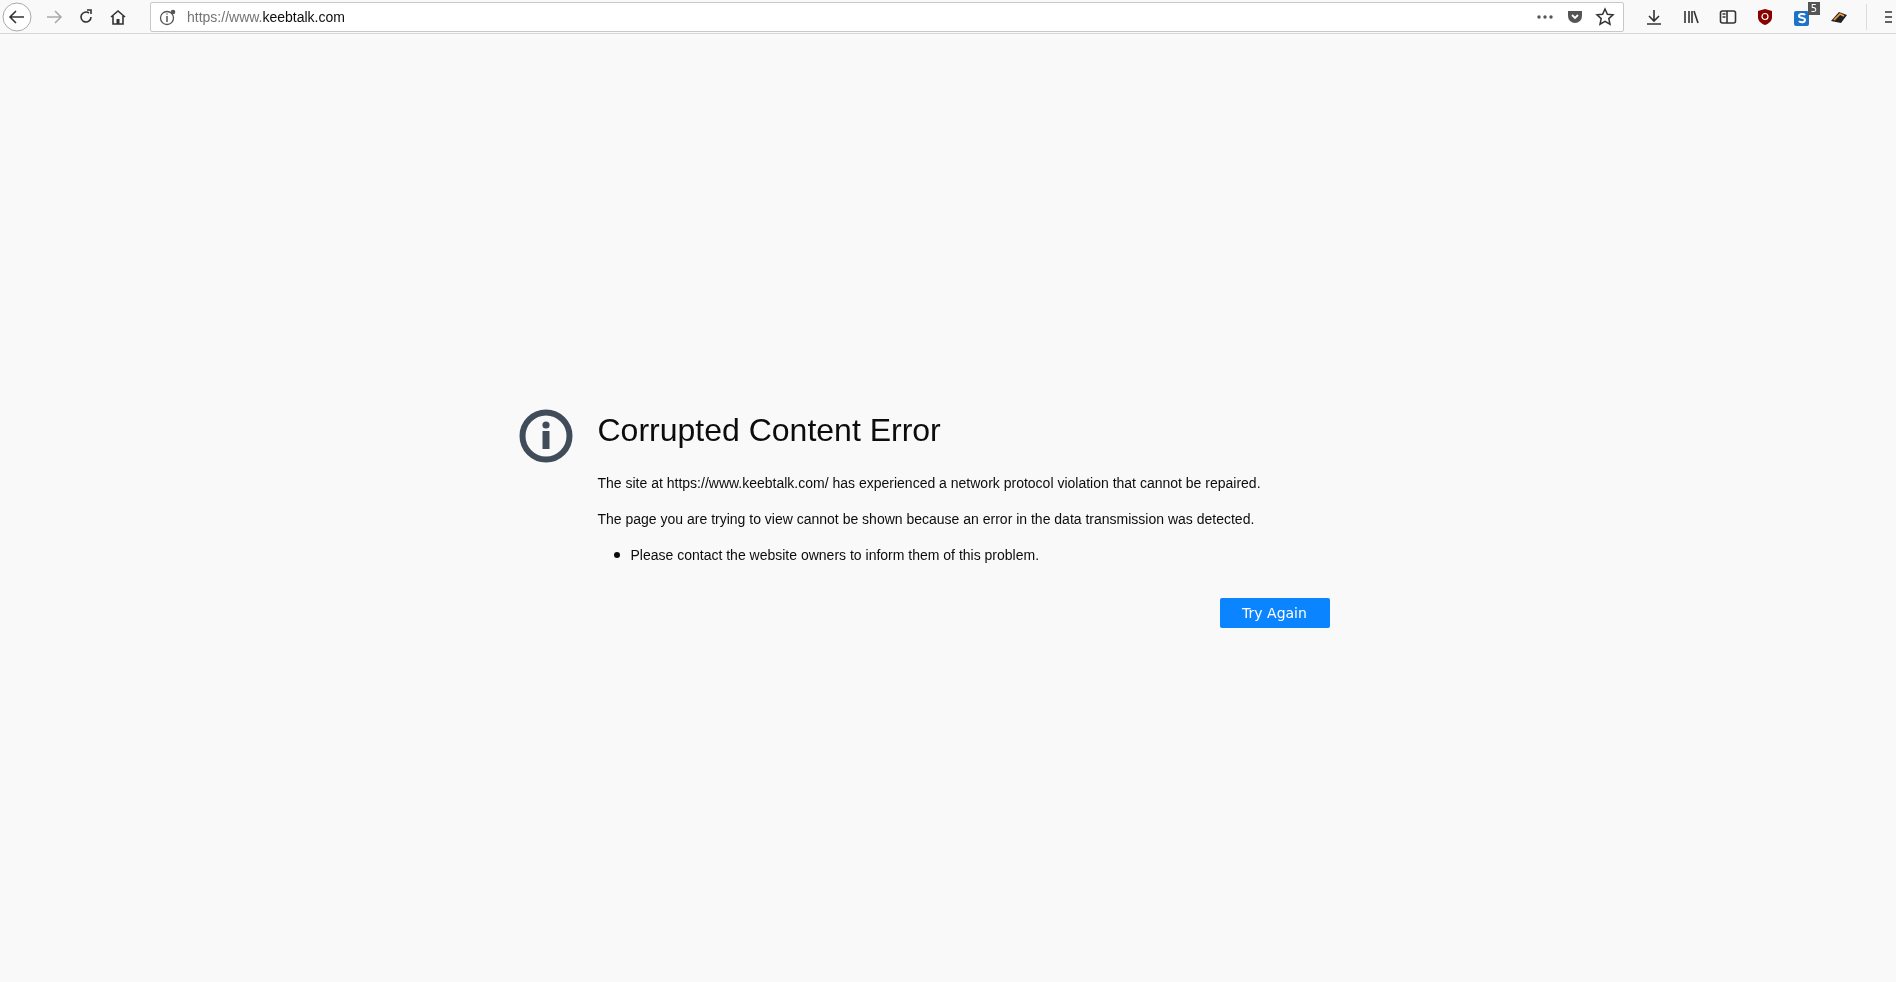  What do you see at coordinates (1813, 8) in the screenshot?
I see `extension-badge: 5` at bounding box center [1813, 8].